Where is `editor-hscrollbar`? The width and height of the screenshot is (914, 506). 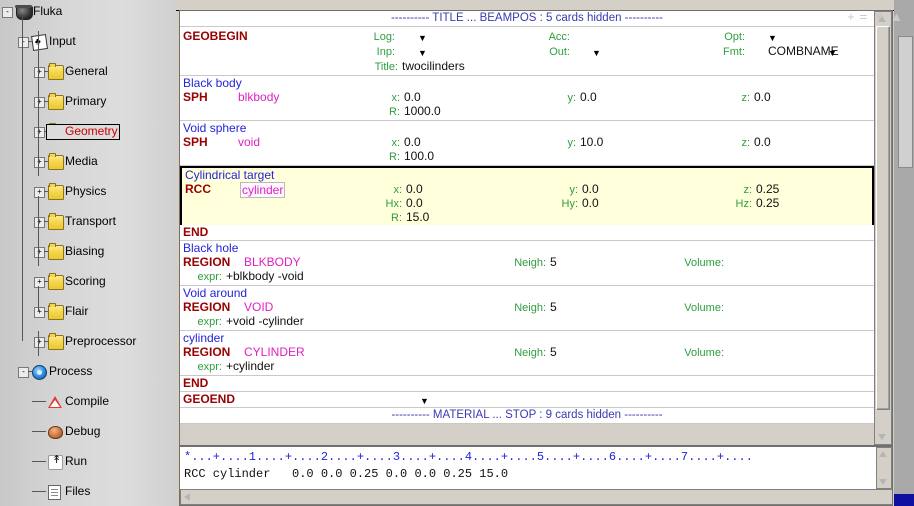
editor-hscrollbar is located at coordinates (536, 497).